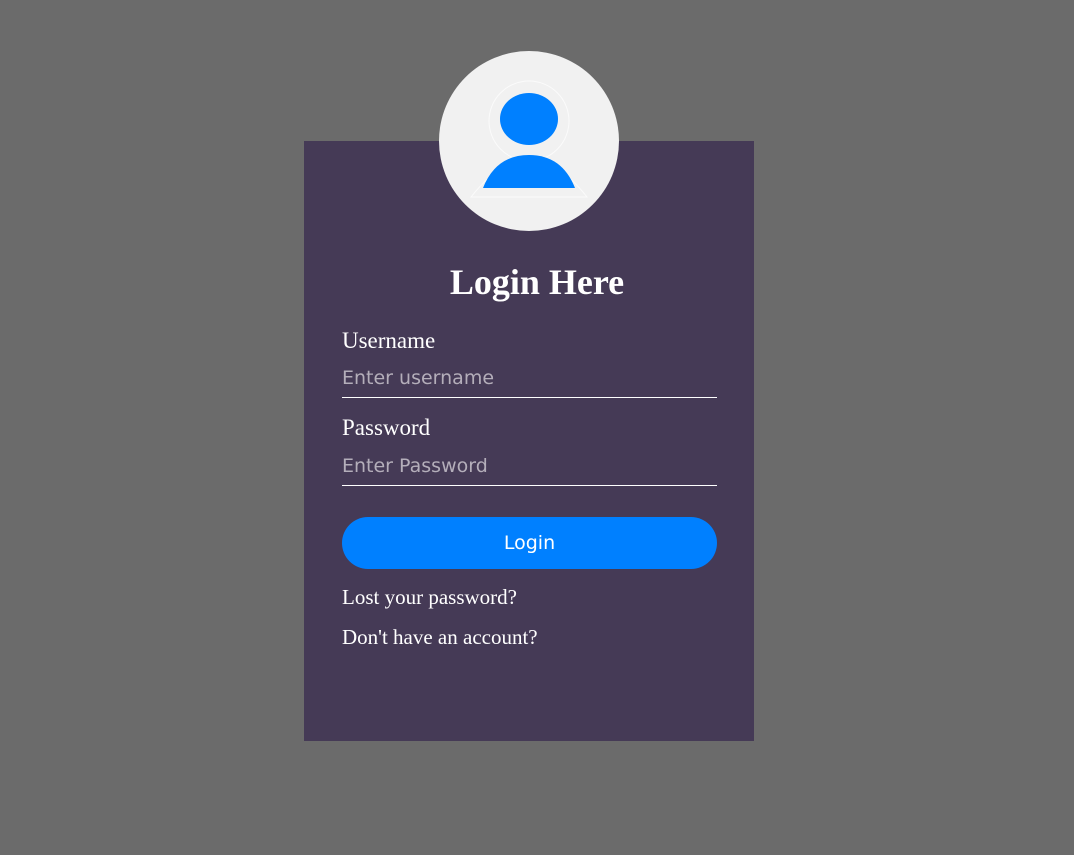 This screenshot has width=1074, height=855. What do you see at coordinates (429, 597) in the screenshot?
I see `lost-password-link: Lost your password?` at bounding box center [429, 597].